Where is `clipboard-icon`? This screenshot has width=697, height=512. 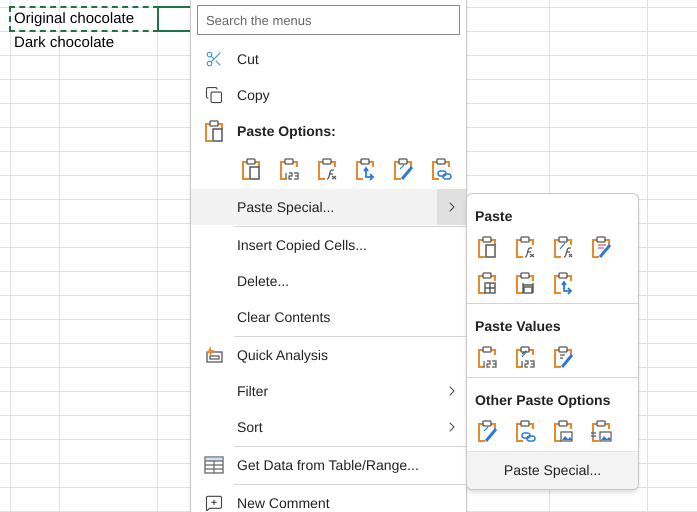 clipboard-icon is located at coordinates (214, 131).